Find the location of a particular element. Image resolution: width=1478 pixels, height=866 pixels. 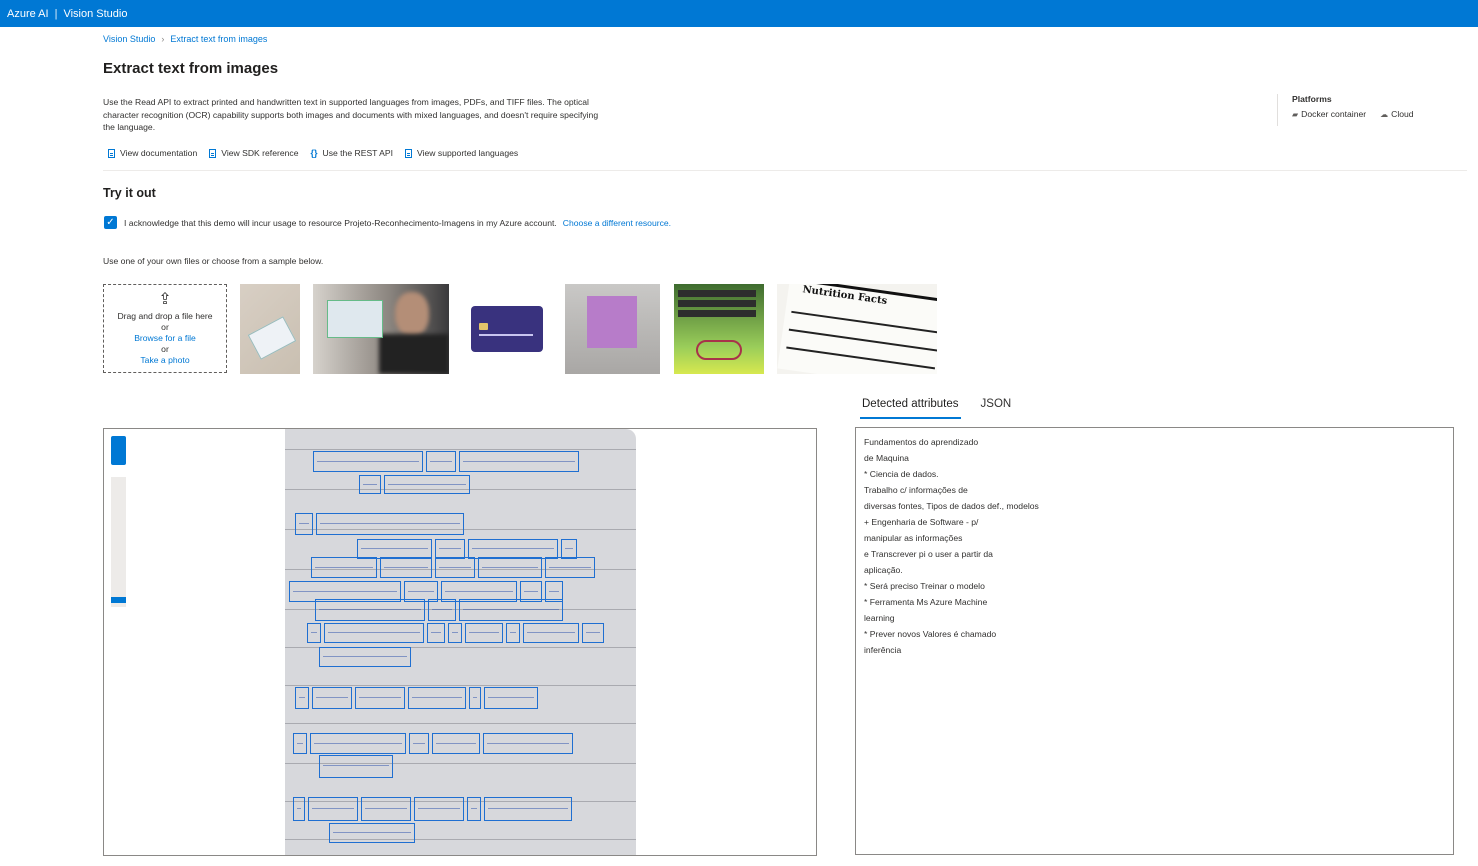

drag-drop-label: Drag and drop a file here is located at coordinates (165, 316).